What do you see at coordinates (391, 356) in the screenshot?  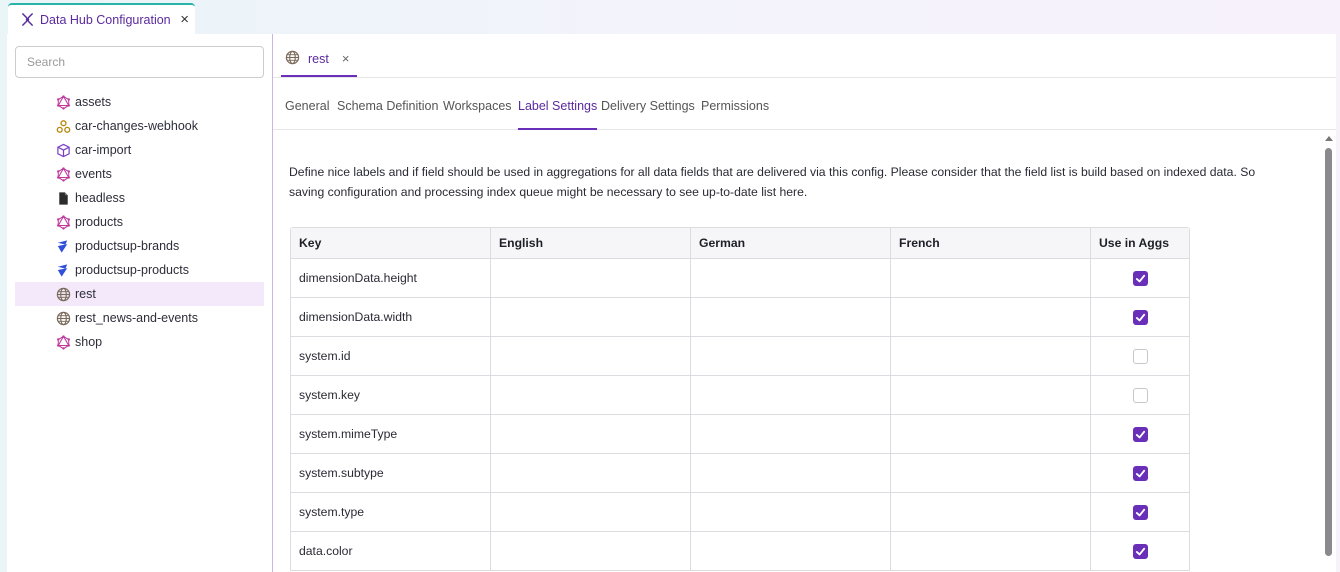 I see `key-cell: system.id` at bounding box center [391, 356].